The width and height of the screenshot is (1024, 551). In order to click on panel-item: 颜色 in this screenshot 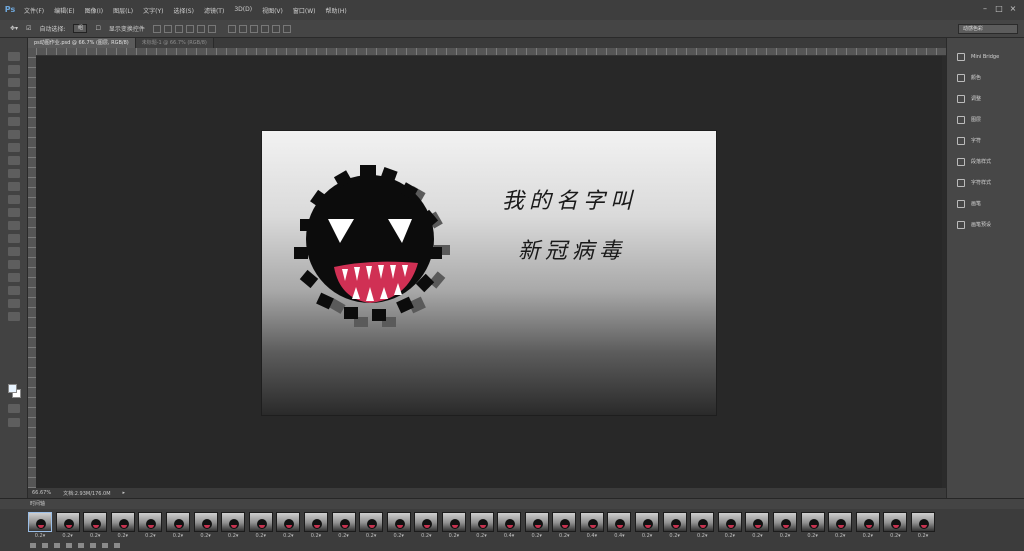, I will do `click(985, 77)`.